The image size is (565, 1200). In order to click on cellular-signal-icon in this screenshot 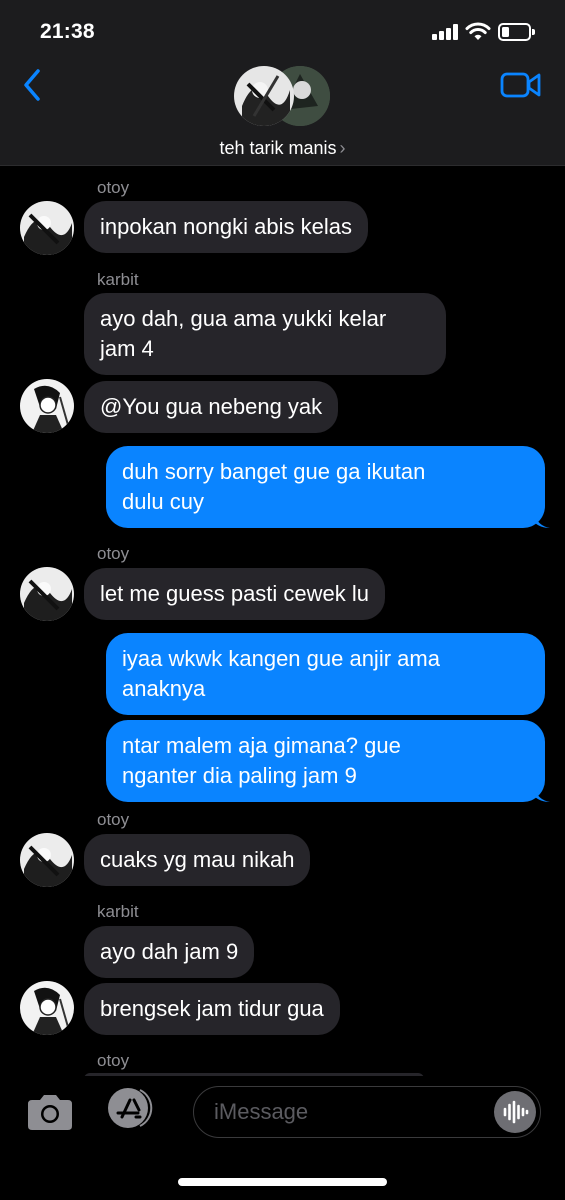, I will do `click(446, 32)`.